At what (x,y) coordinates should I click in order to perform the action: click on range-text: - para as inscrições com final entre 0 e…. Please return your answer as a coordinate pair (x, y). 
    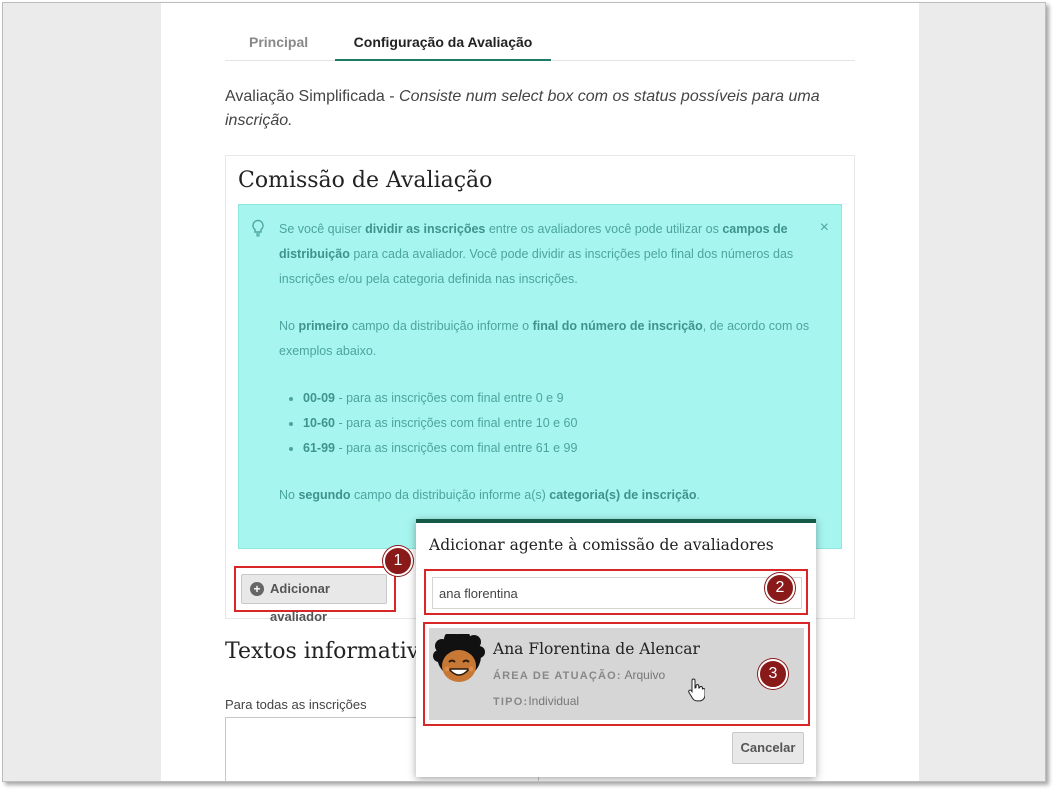
    Looking at the image, I should click on (449, 398).